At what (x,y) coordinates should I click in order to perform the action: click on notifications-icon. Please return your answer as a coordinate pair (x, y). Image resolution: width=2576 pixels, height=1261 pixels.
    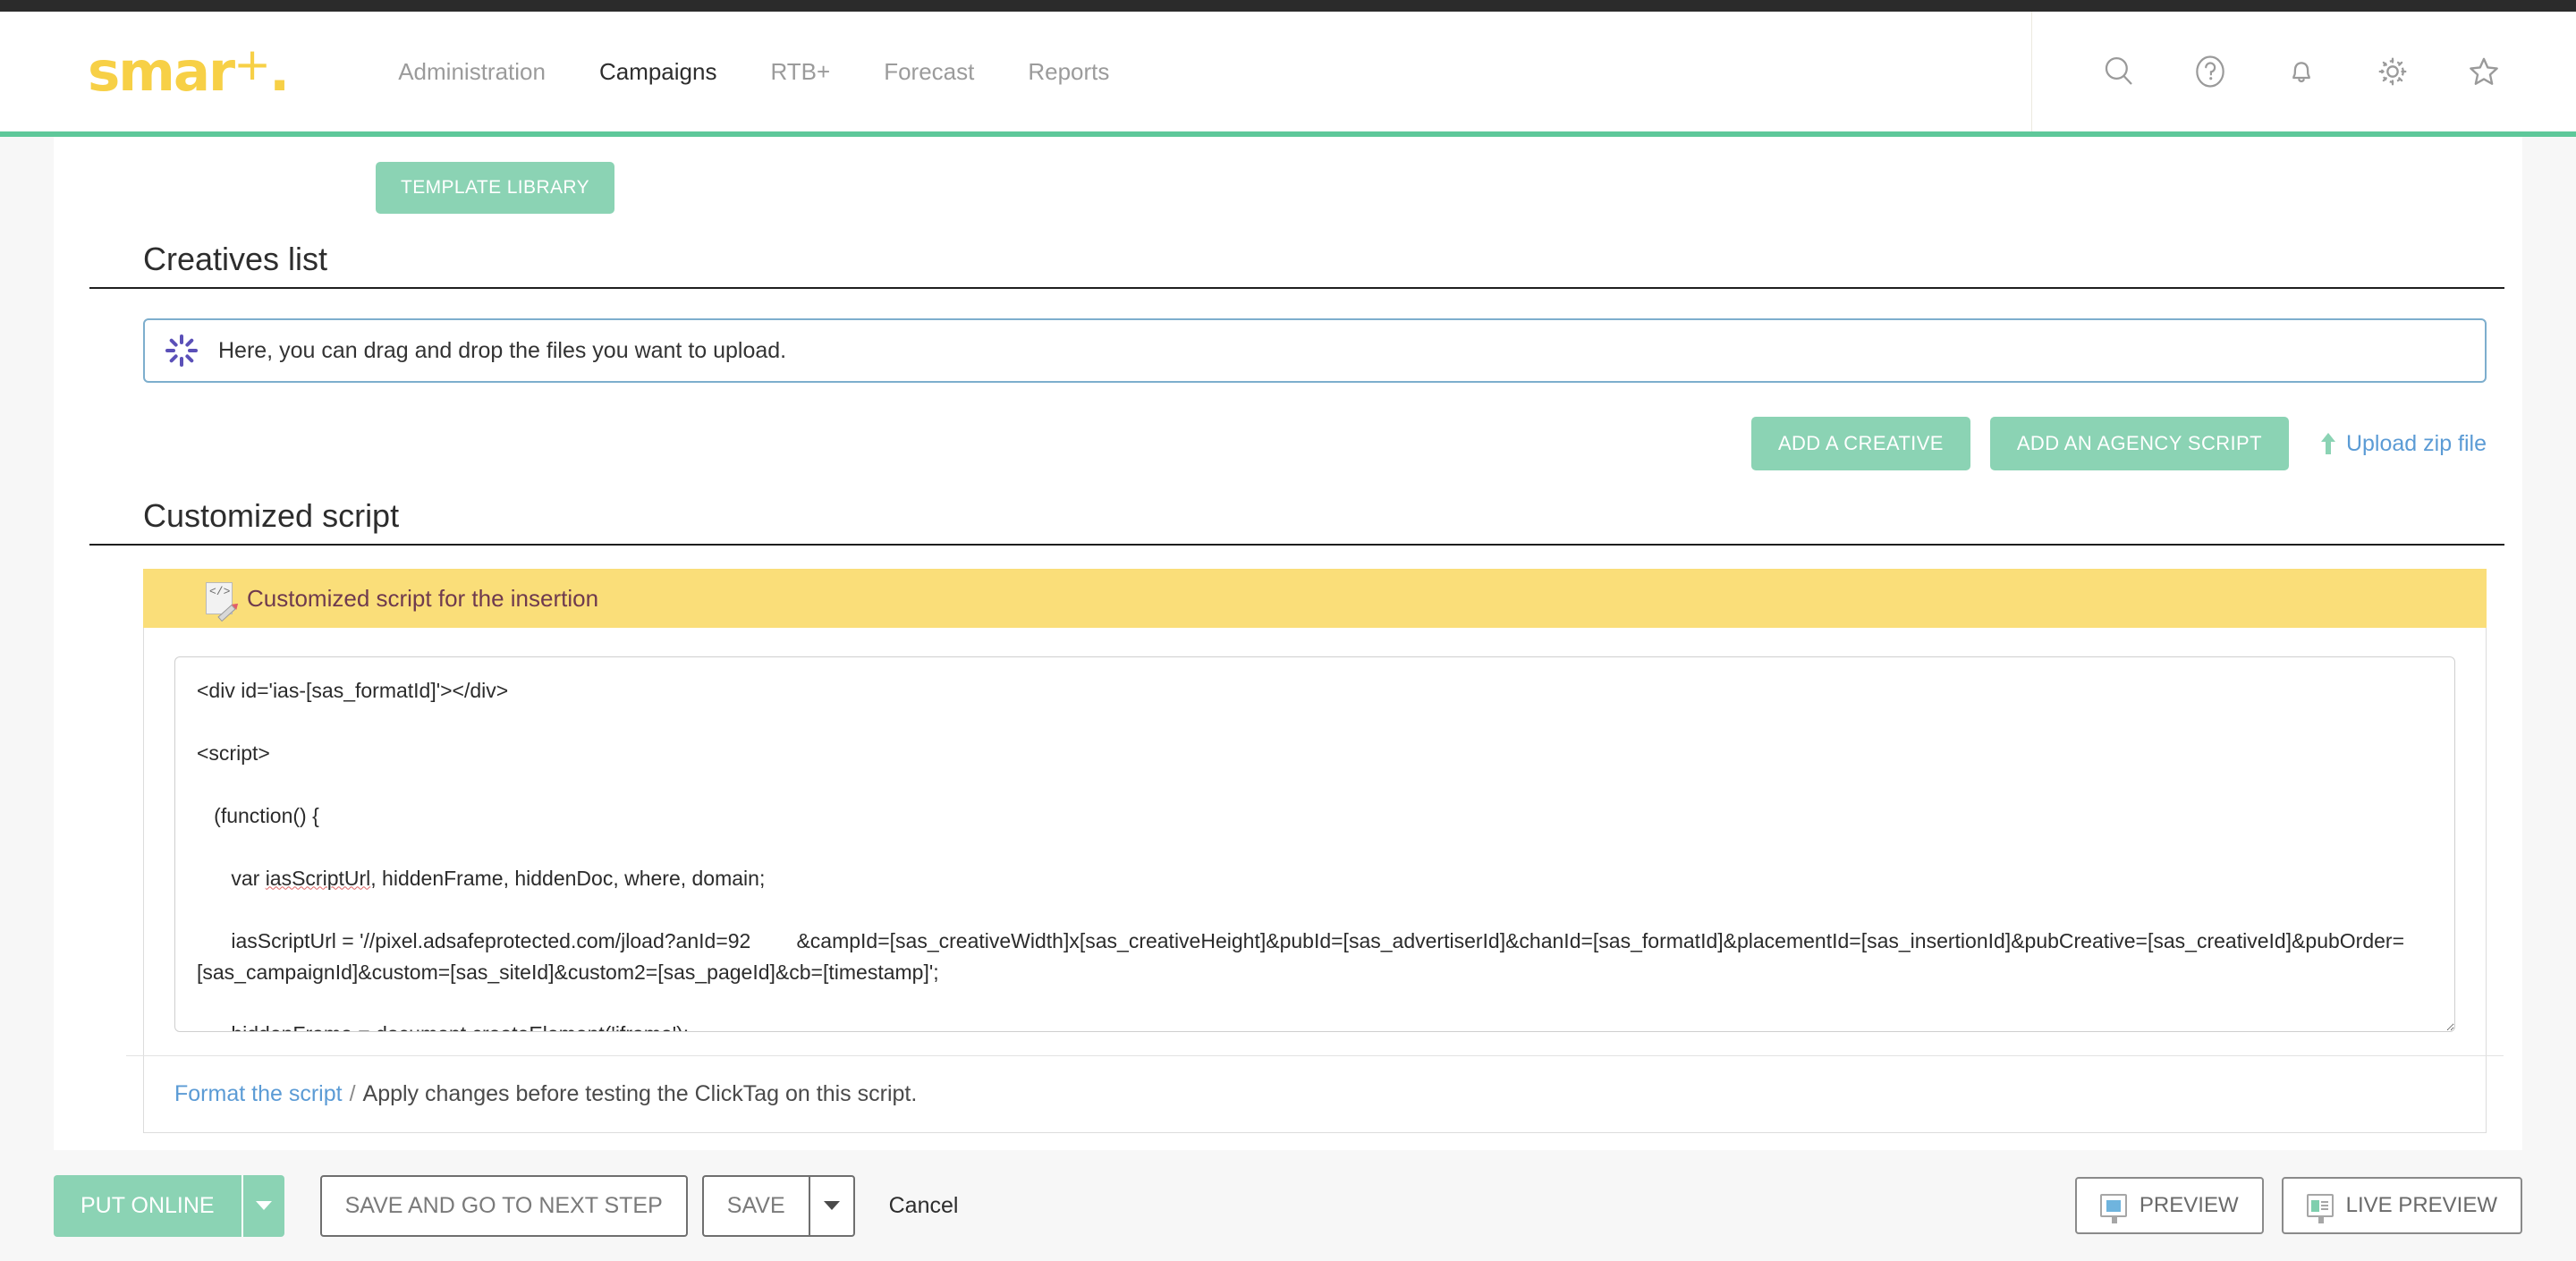
    Looking at the image, I should click on (2301, 71).